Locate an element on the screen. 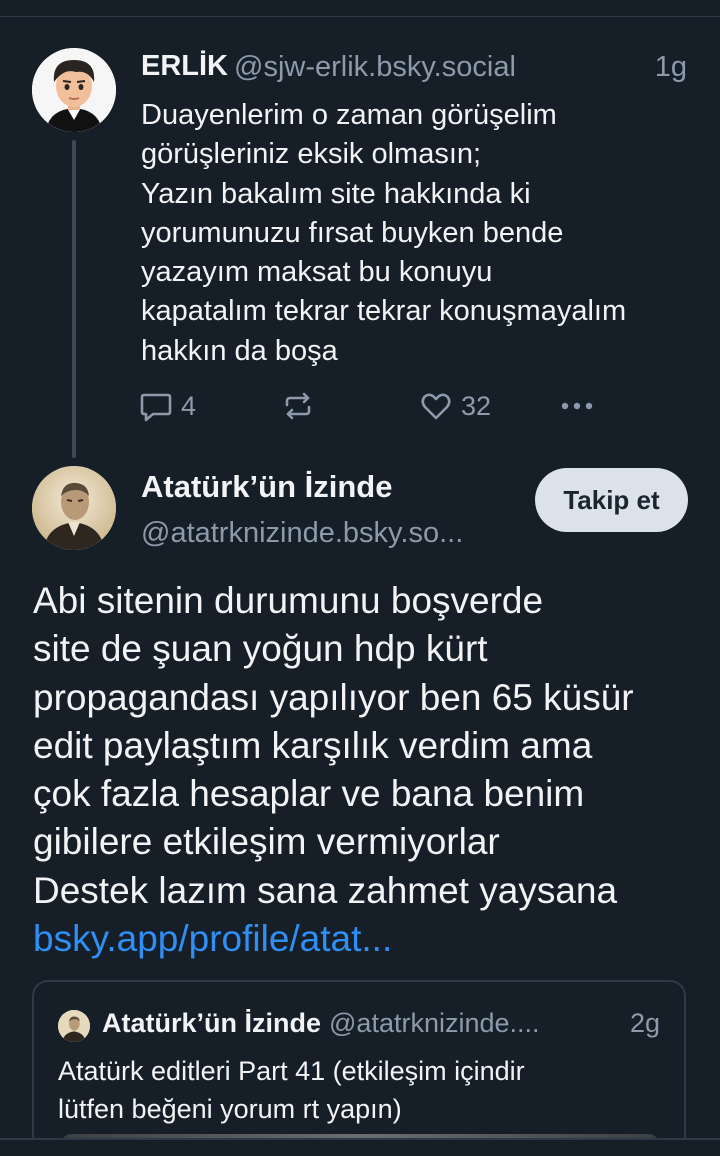  parent-post-actions: 4 32 is located at coordinates (374, 406).